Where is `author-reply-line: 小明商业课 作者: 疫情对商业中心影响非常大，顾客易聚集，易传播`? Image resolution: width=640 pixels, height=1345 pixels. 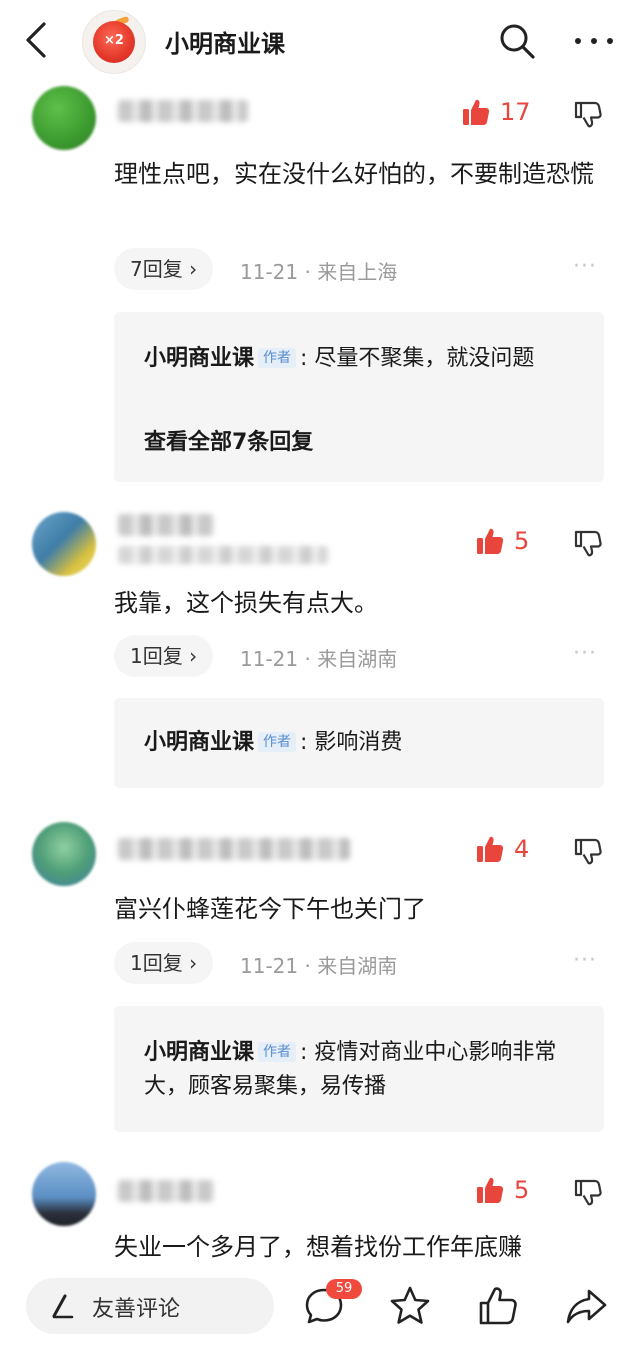 author-reply-line: 小明商业课 作者: 疫情对商业中心影响非常大，顾客易聚集，易传播 is located at coordinates (350, 1069).